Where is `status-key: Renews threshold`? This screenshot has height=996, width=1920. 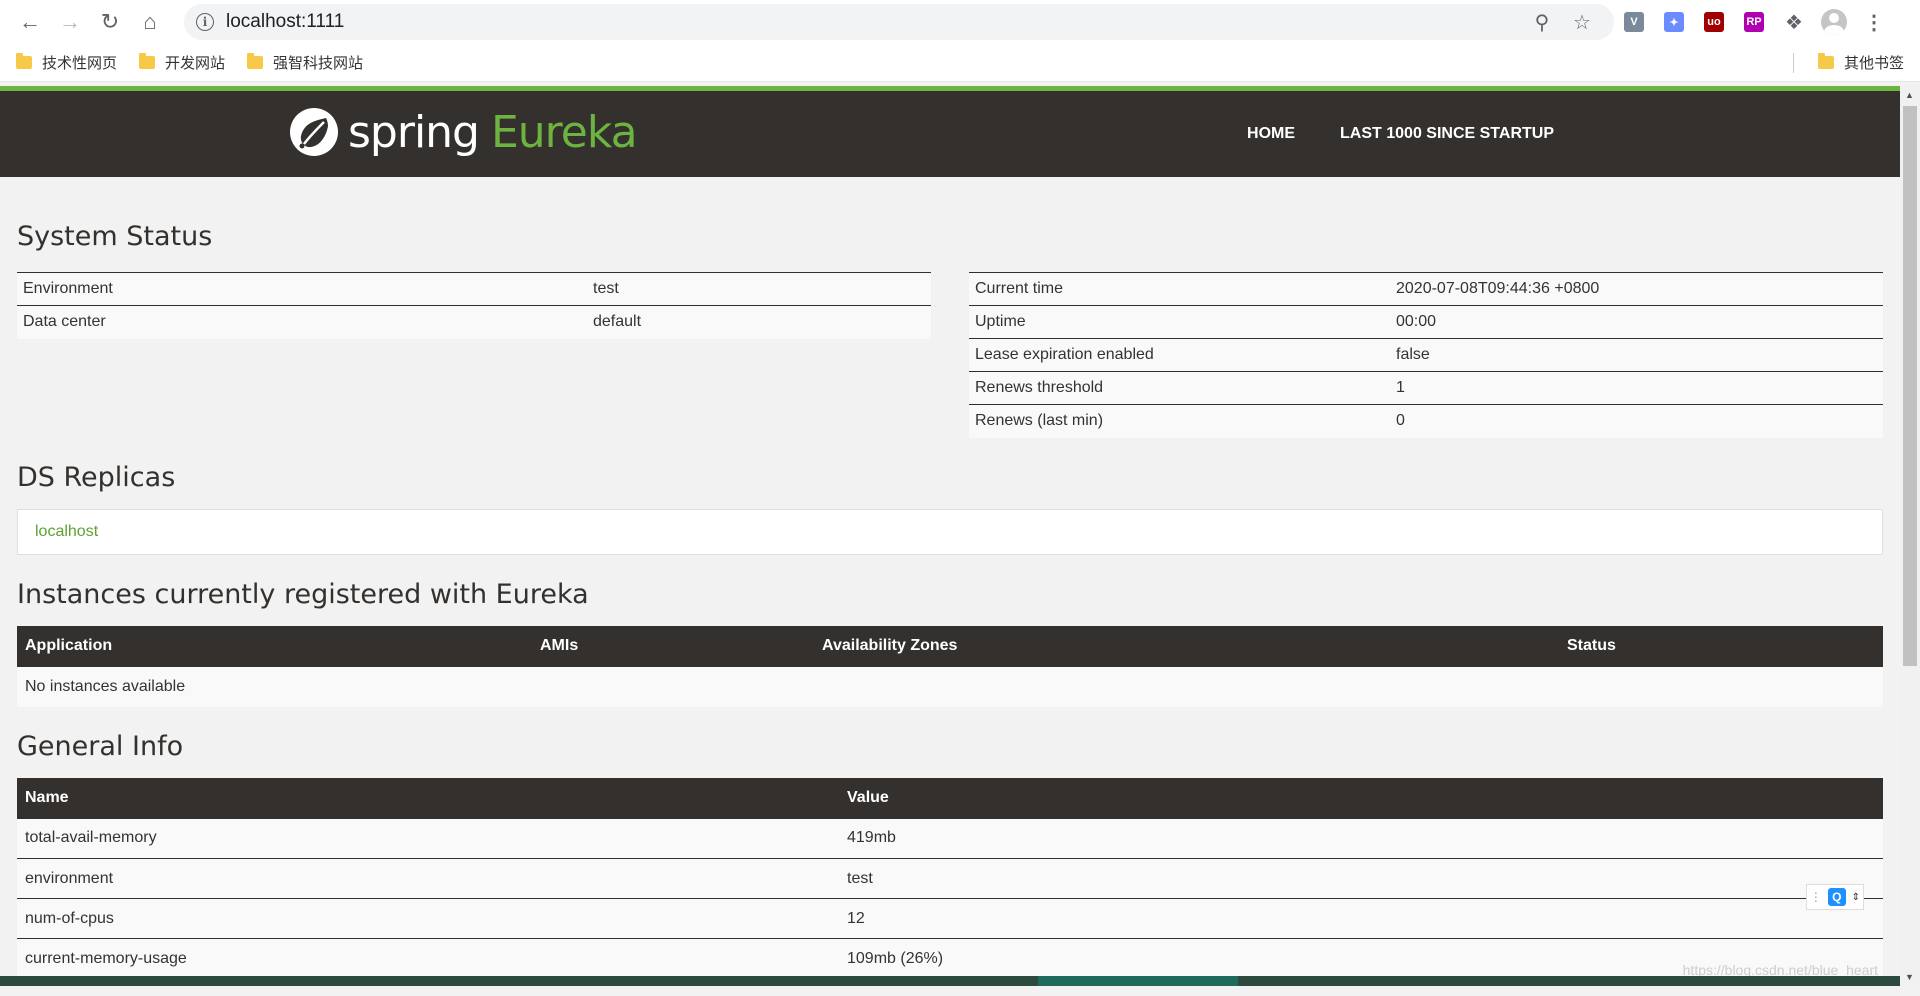
status-key: Renews threshold is located at coordinates (1179, 388).